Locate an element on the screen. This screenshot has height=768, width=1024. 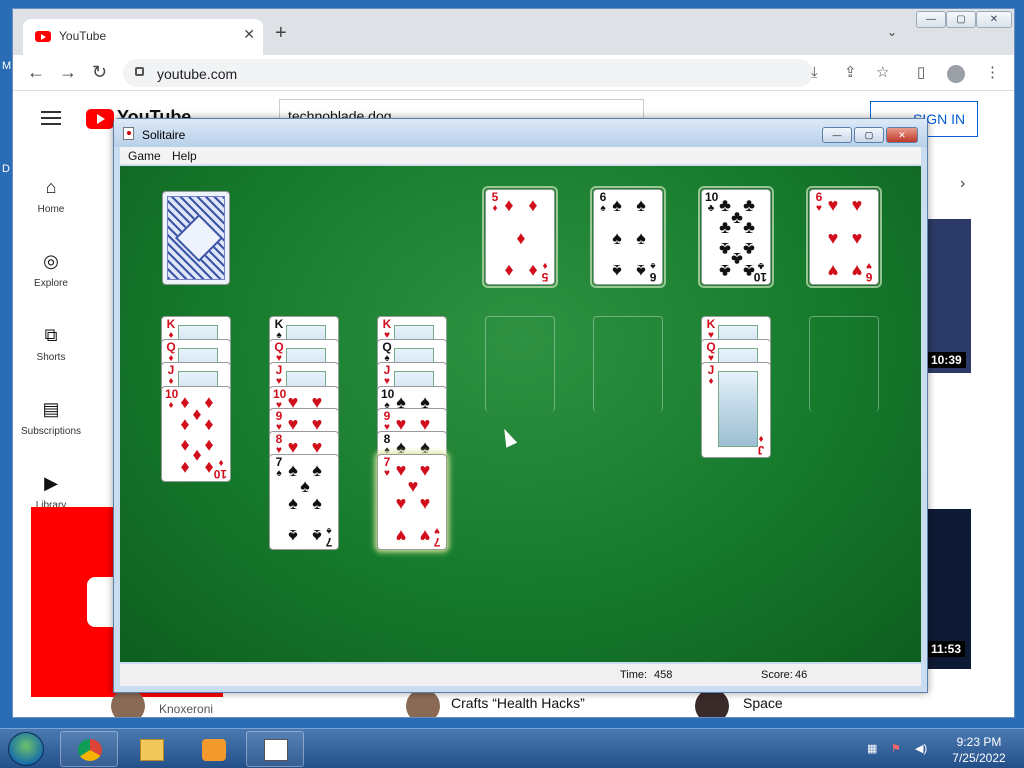
playing-card: 6 ♠ 6 ♠ ♠ ♠ ♠ ♠ ♠ ♠ is located at coordinates (628, 237).